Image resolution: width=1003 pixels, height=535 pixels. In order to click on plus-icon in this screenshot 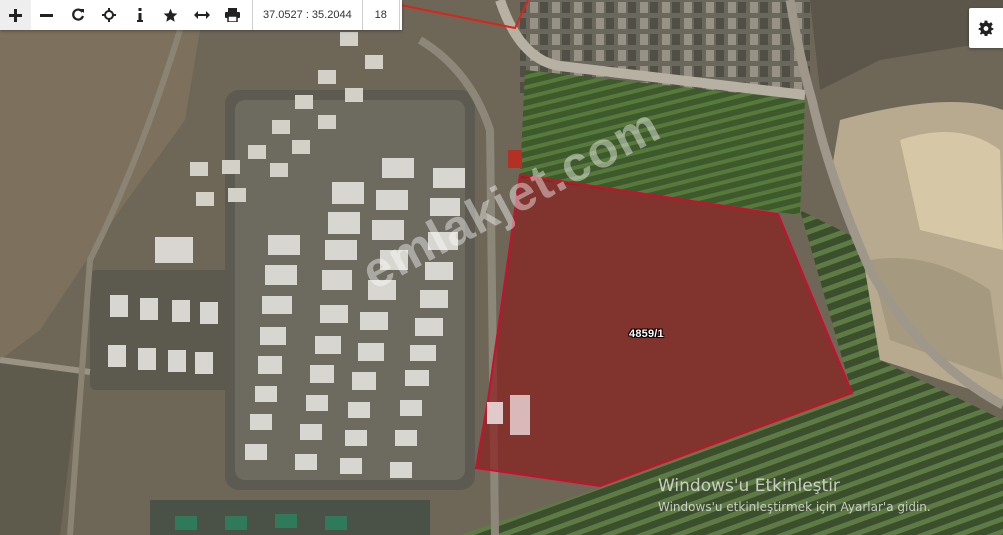, I will do `click(15, 15)`.